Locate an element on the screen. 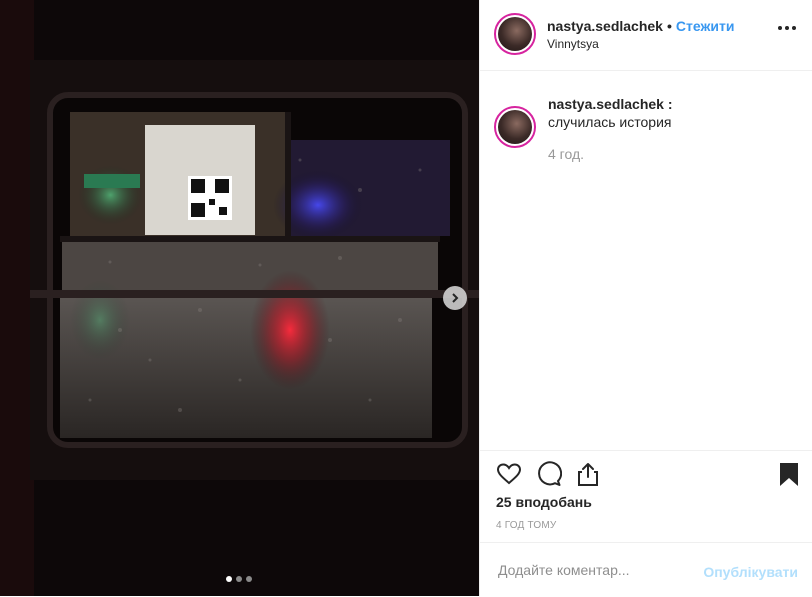 The image size is (812, 597). comment-icon is located at coordinates (549, 474).